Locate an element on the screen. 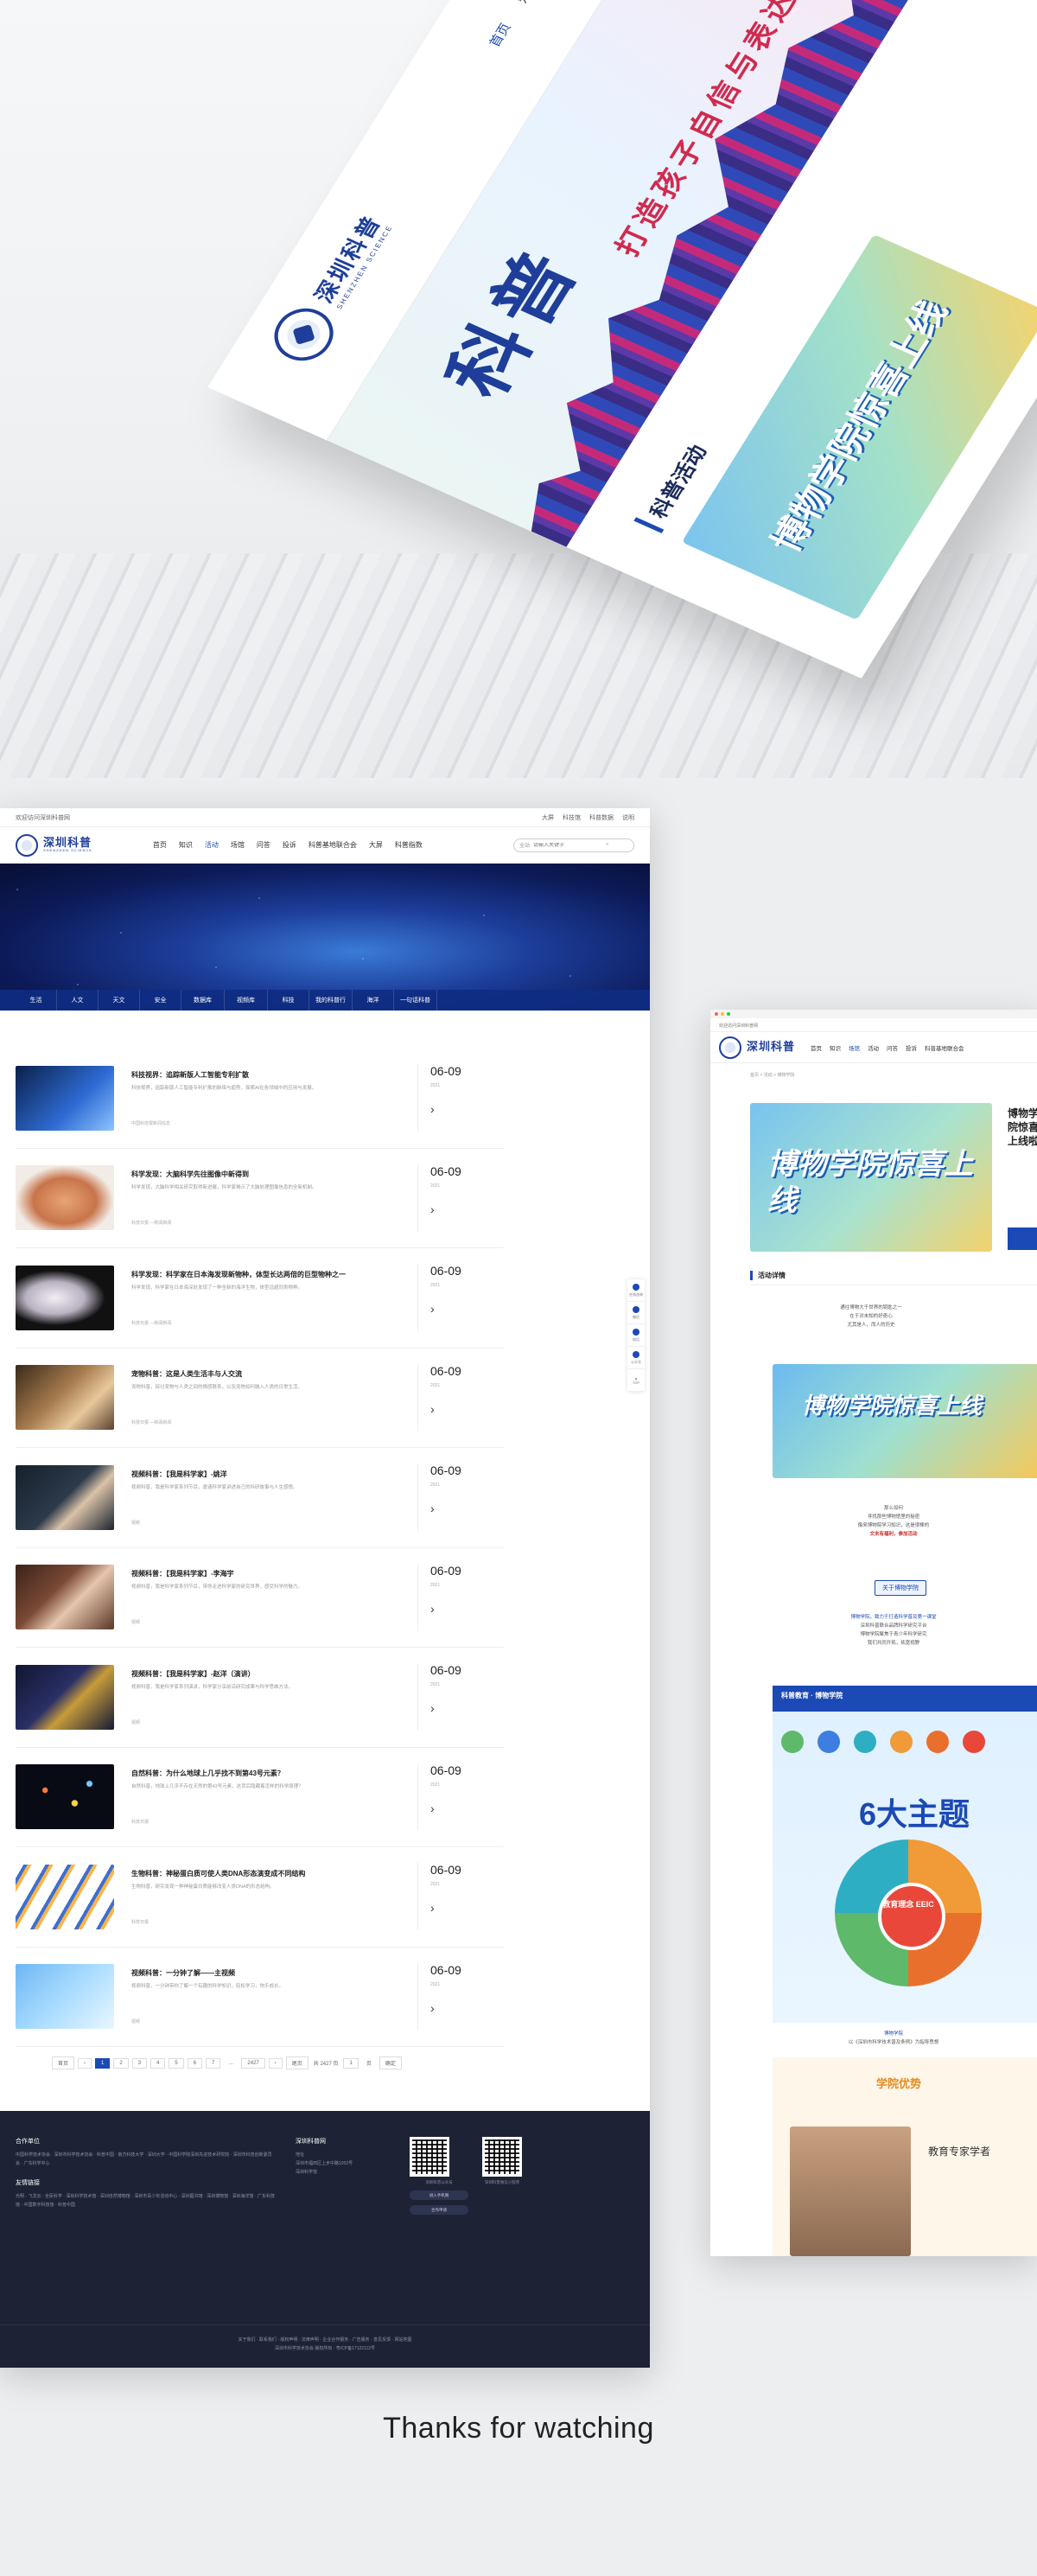 The height and width of the screenshot is (2576, 1037). article-title: 生物科普：神秘蛋白质可使人类DNA形态演变成不同结构 is located at coordinates (265, 1873).